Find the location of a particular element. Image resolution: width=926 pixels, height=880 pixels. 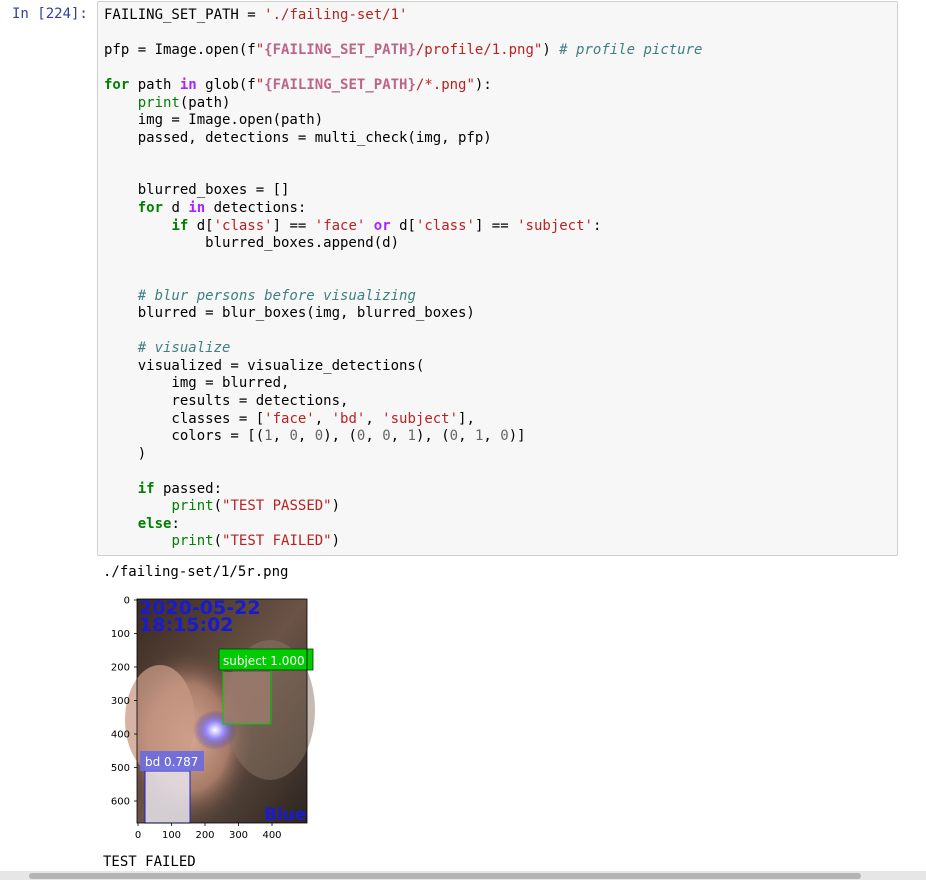

code-line: print(path) is located at coordinates (184, 102).